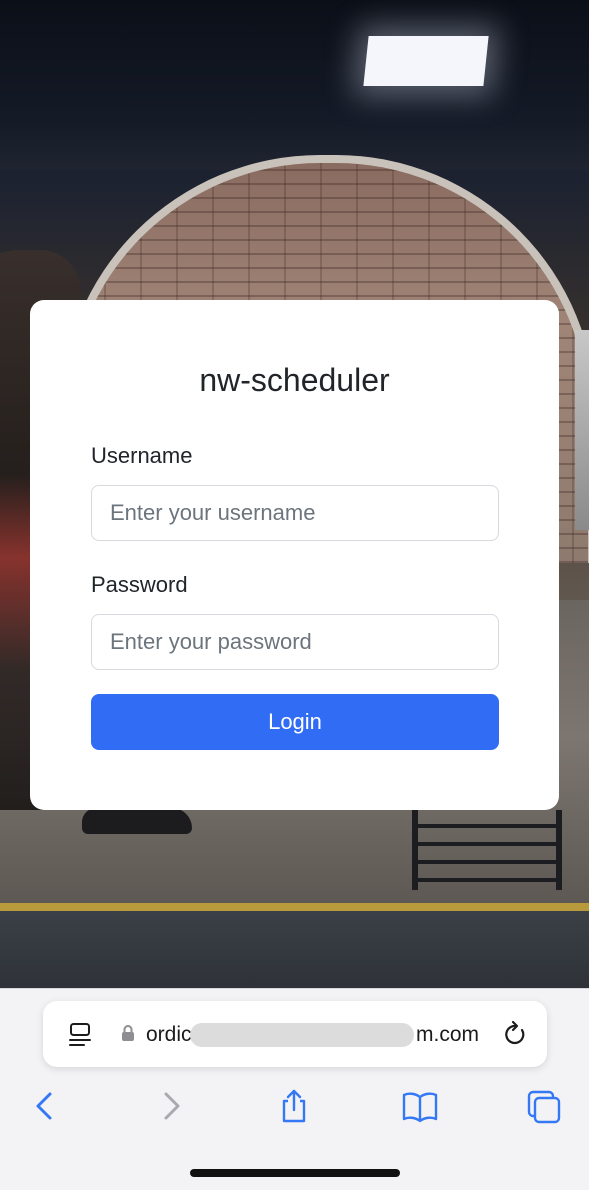 The image size is (589, 1190). What do you see at coordinates (544, 1106) in the screenshot?
I see `tabs-icon` at bounding box center [544, 1106].